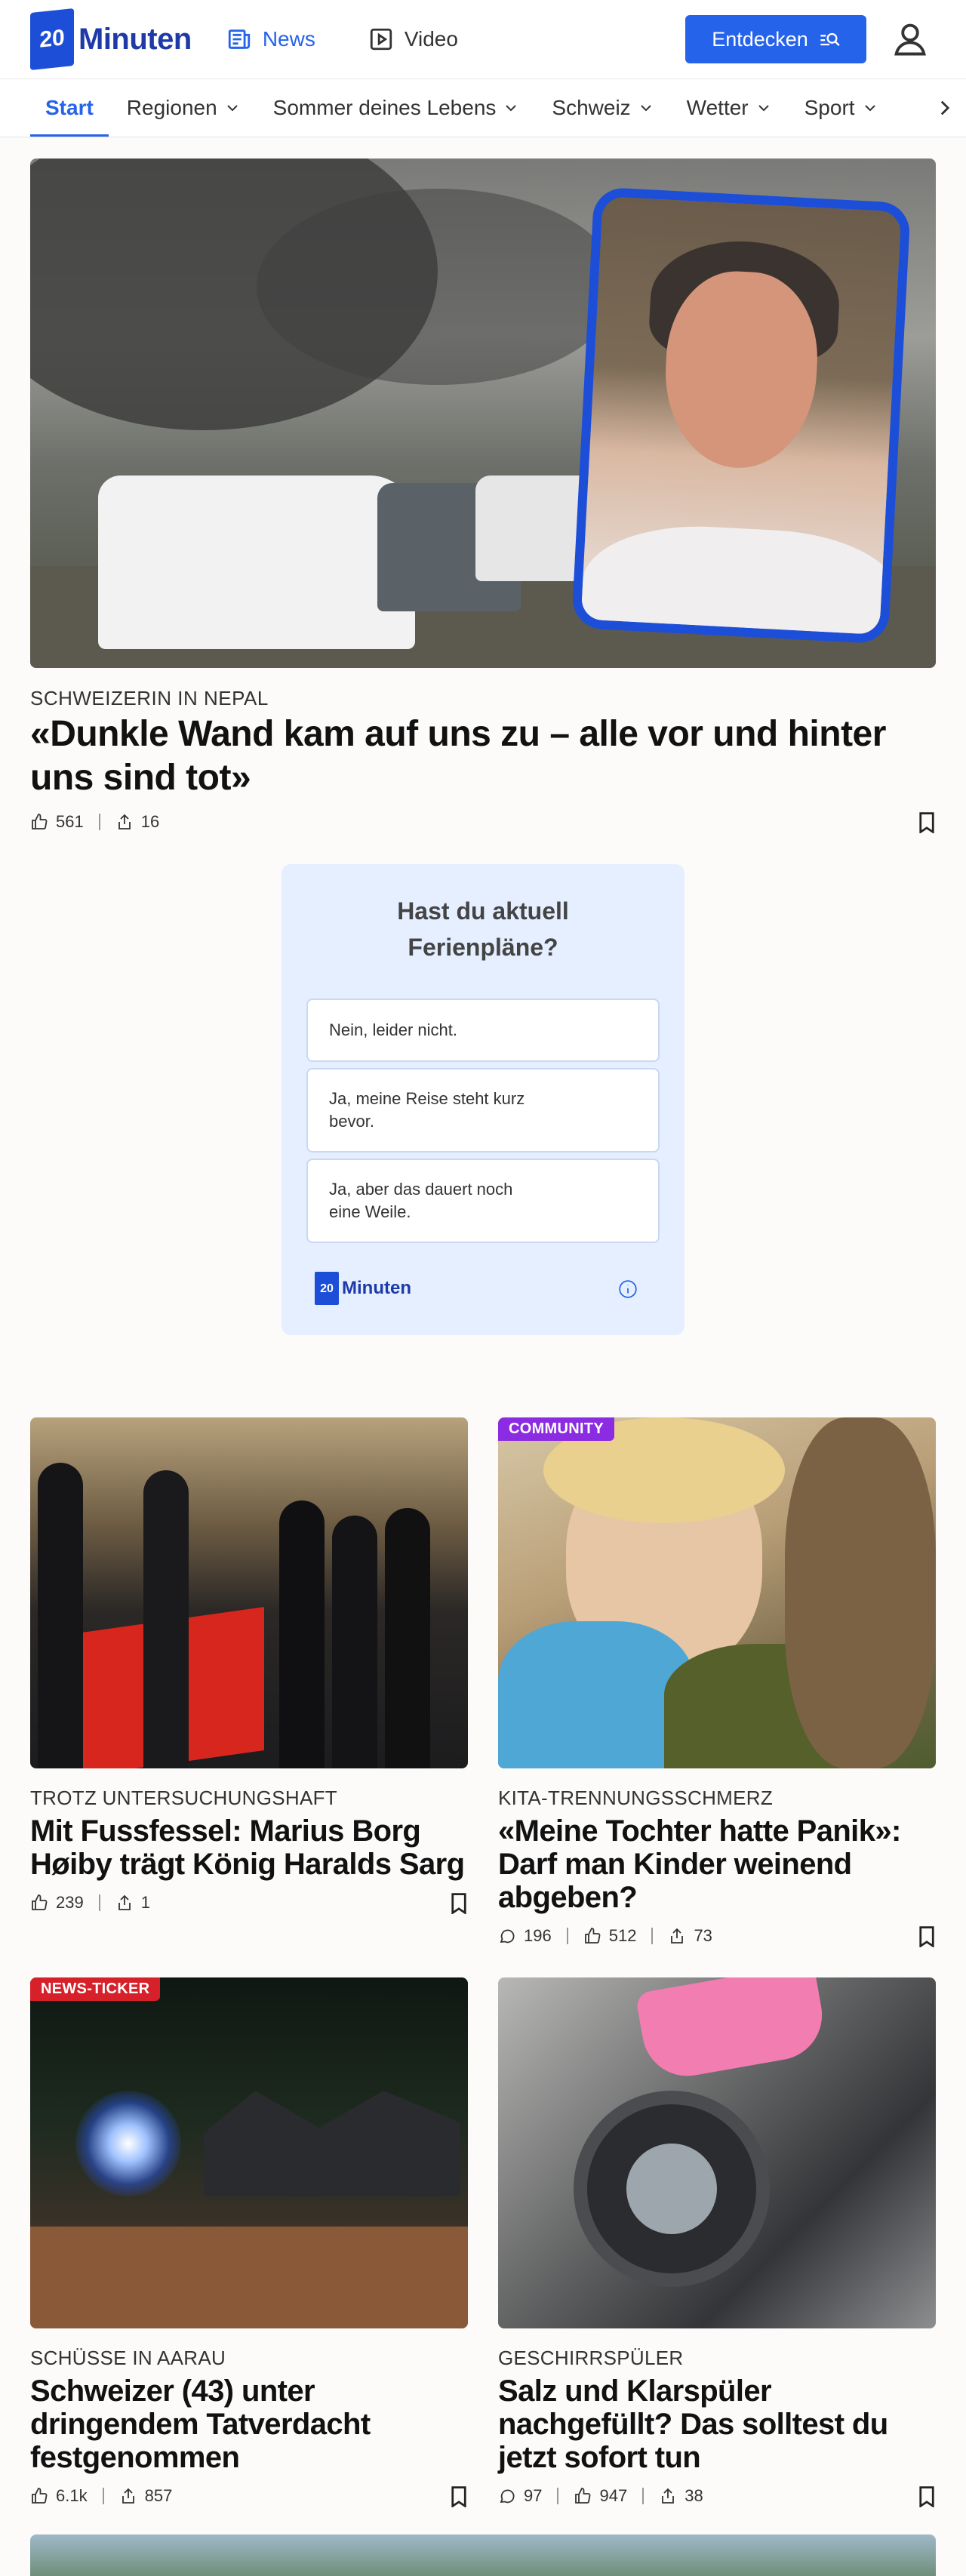 Image resolution: width=966 pixels, height=2576 pixels. Describe the element at coordinates (145, 1902) in the screenshot. I see `share-count: 1` at that location.